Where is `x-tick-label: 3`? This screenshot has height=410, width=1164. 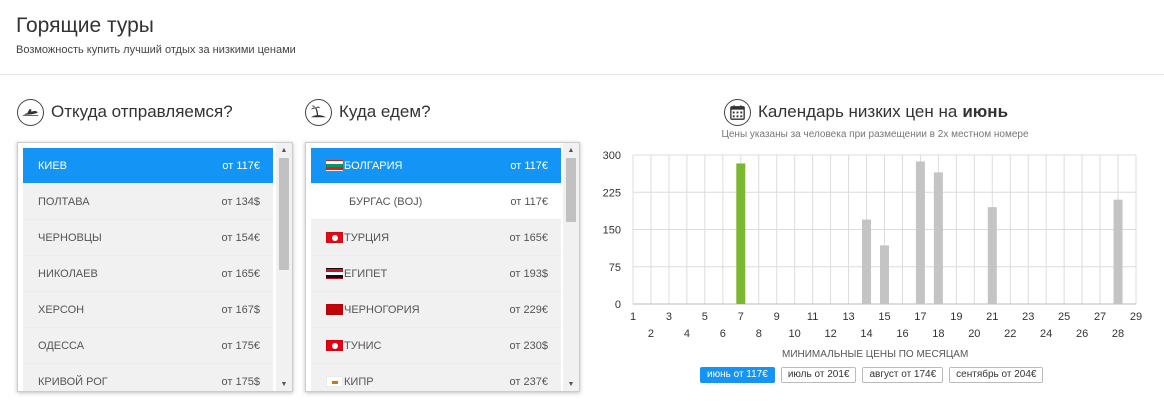 x-tick-label: 3 is located at coordinates (669, 317).